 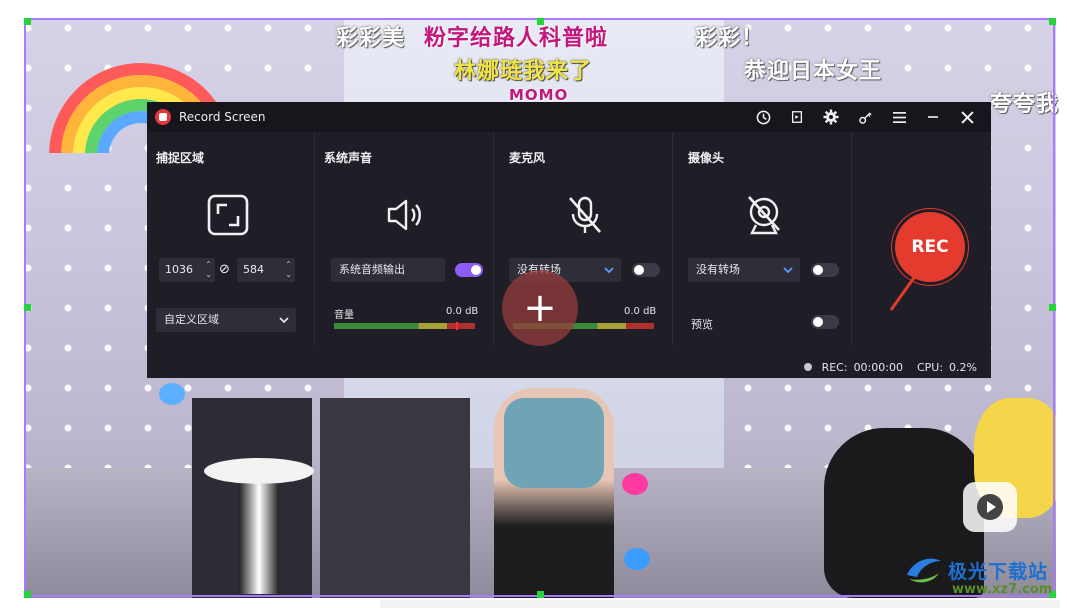 What do you see at coordinates (554, 493) in the screenshot?
I see `video-person` at bounding box center [554, 493].